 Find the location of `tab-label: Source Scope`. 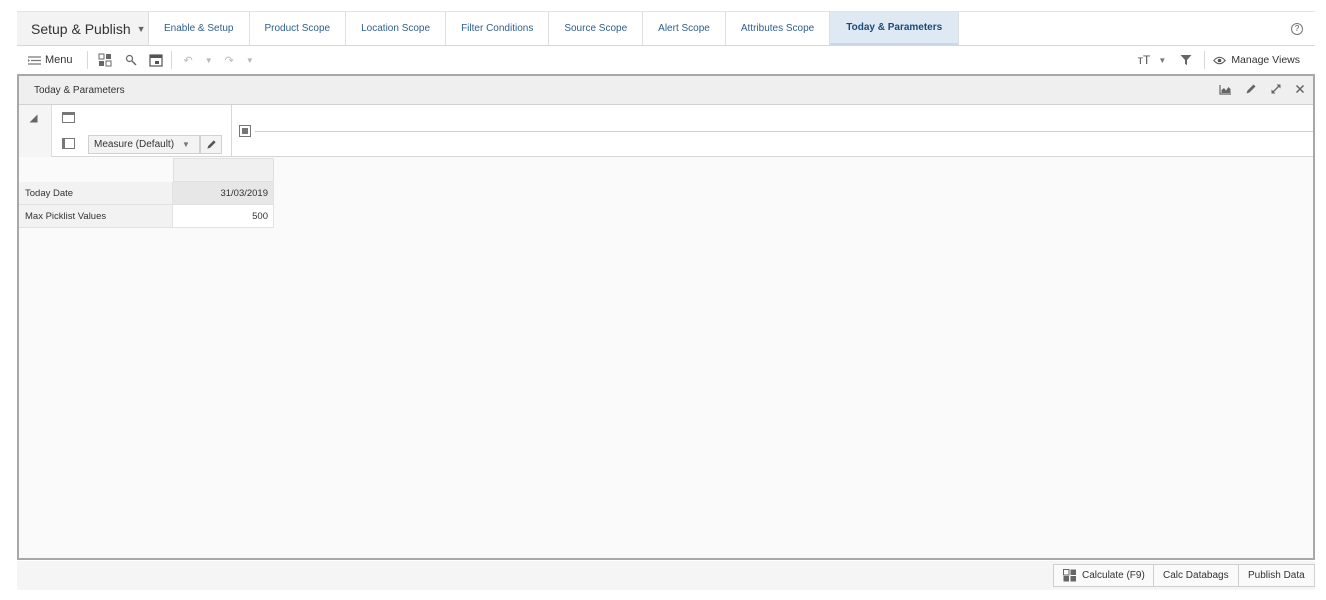

tab-label: Source Scope is located at coordinates (596, 28).